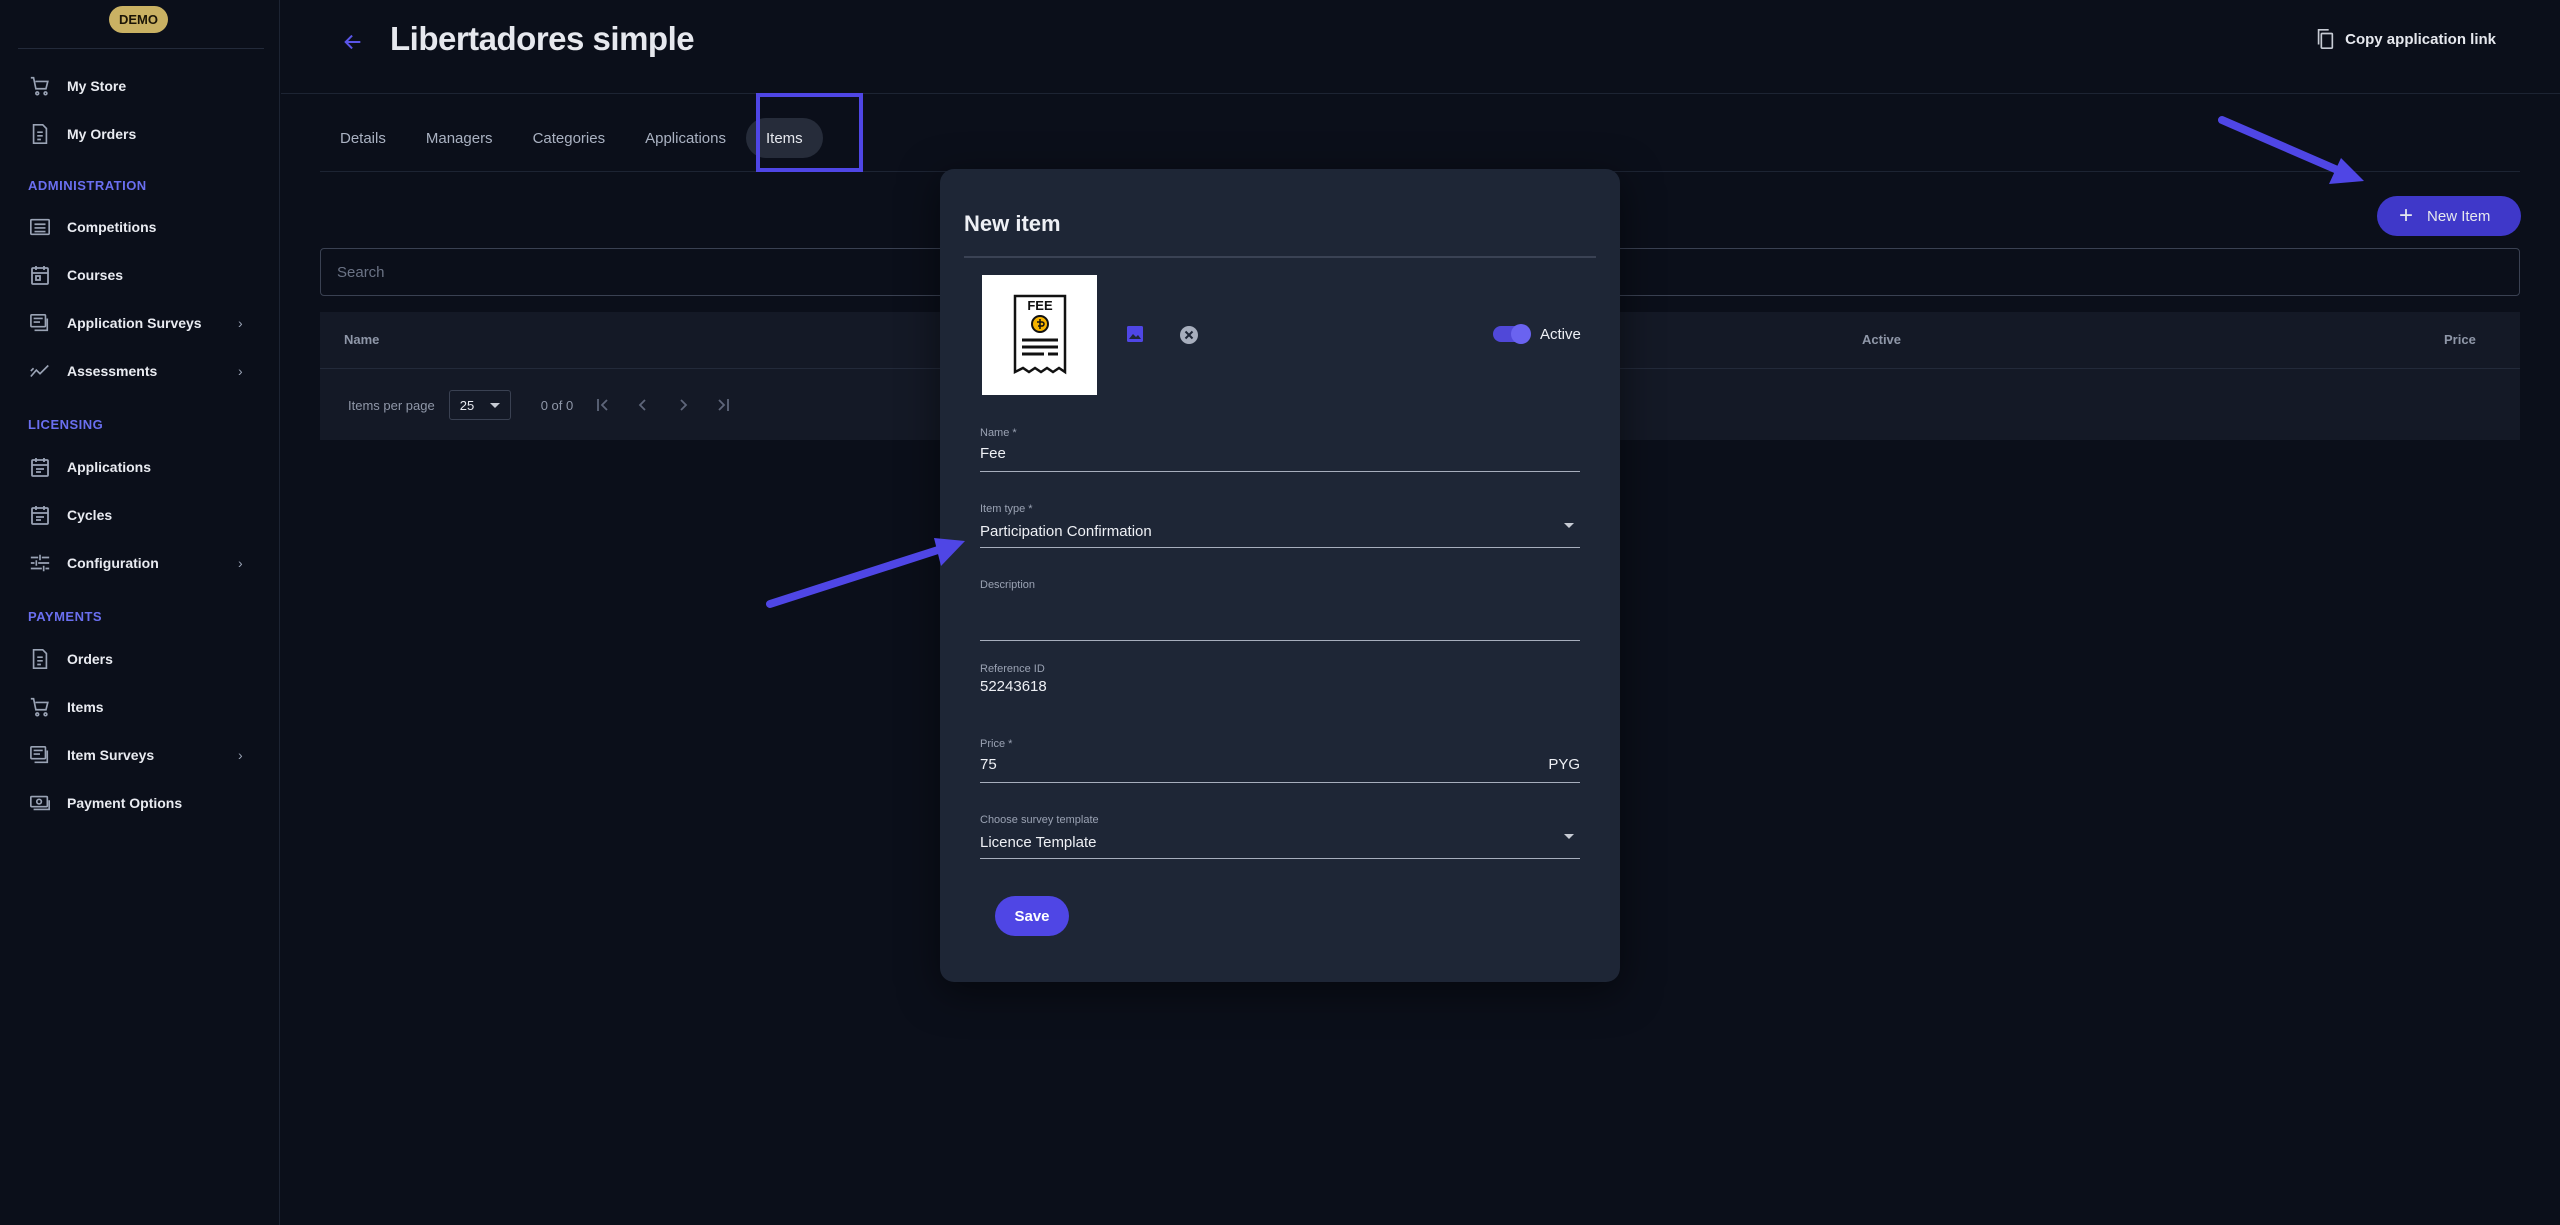  I want to click on survey-template-select: Choose survey template Licence Template, so click(1280, 836).